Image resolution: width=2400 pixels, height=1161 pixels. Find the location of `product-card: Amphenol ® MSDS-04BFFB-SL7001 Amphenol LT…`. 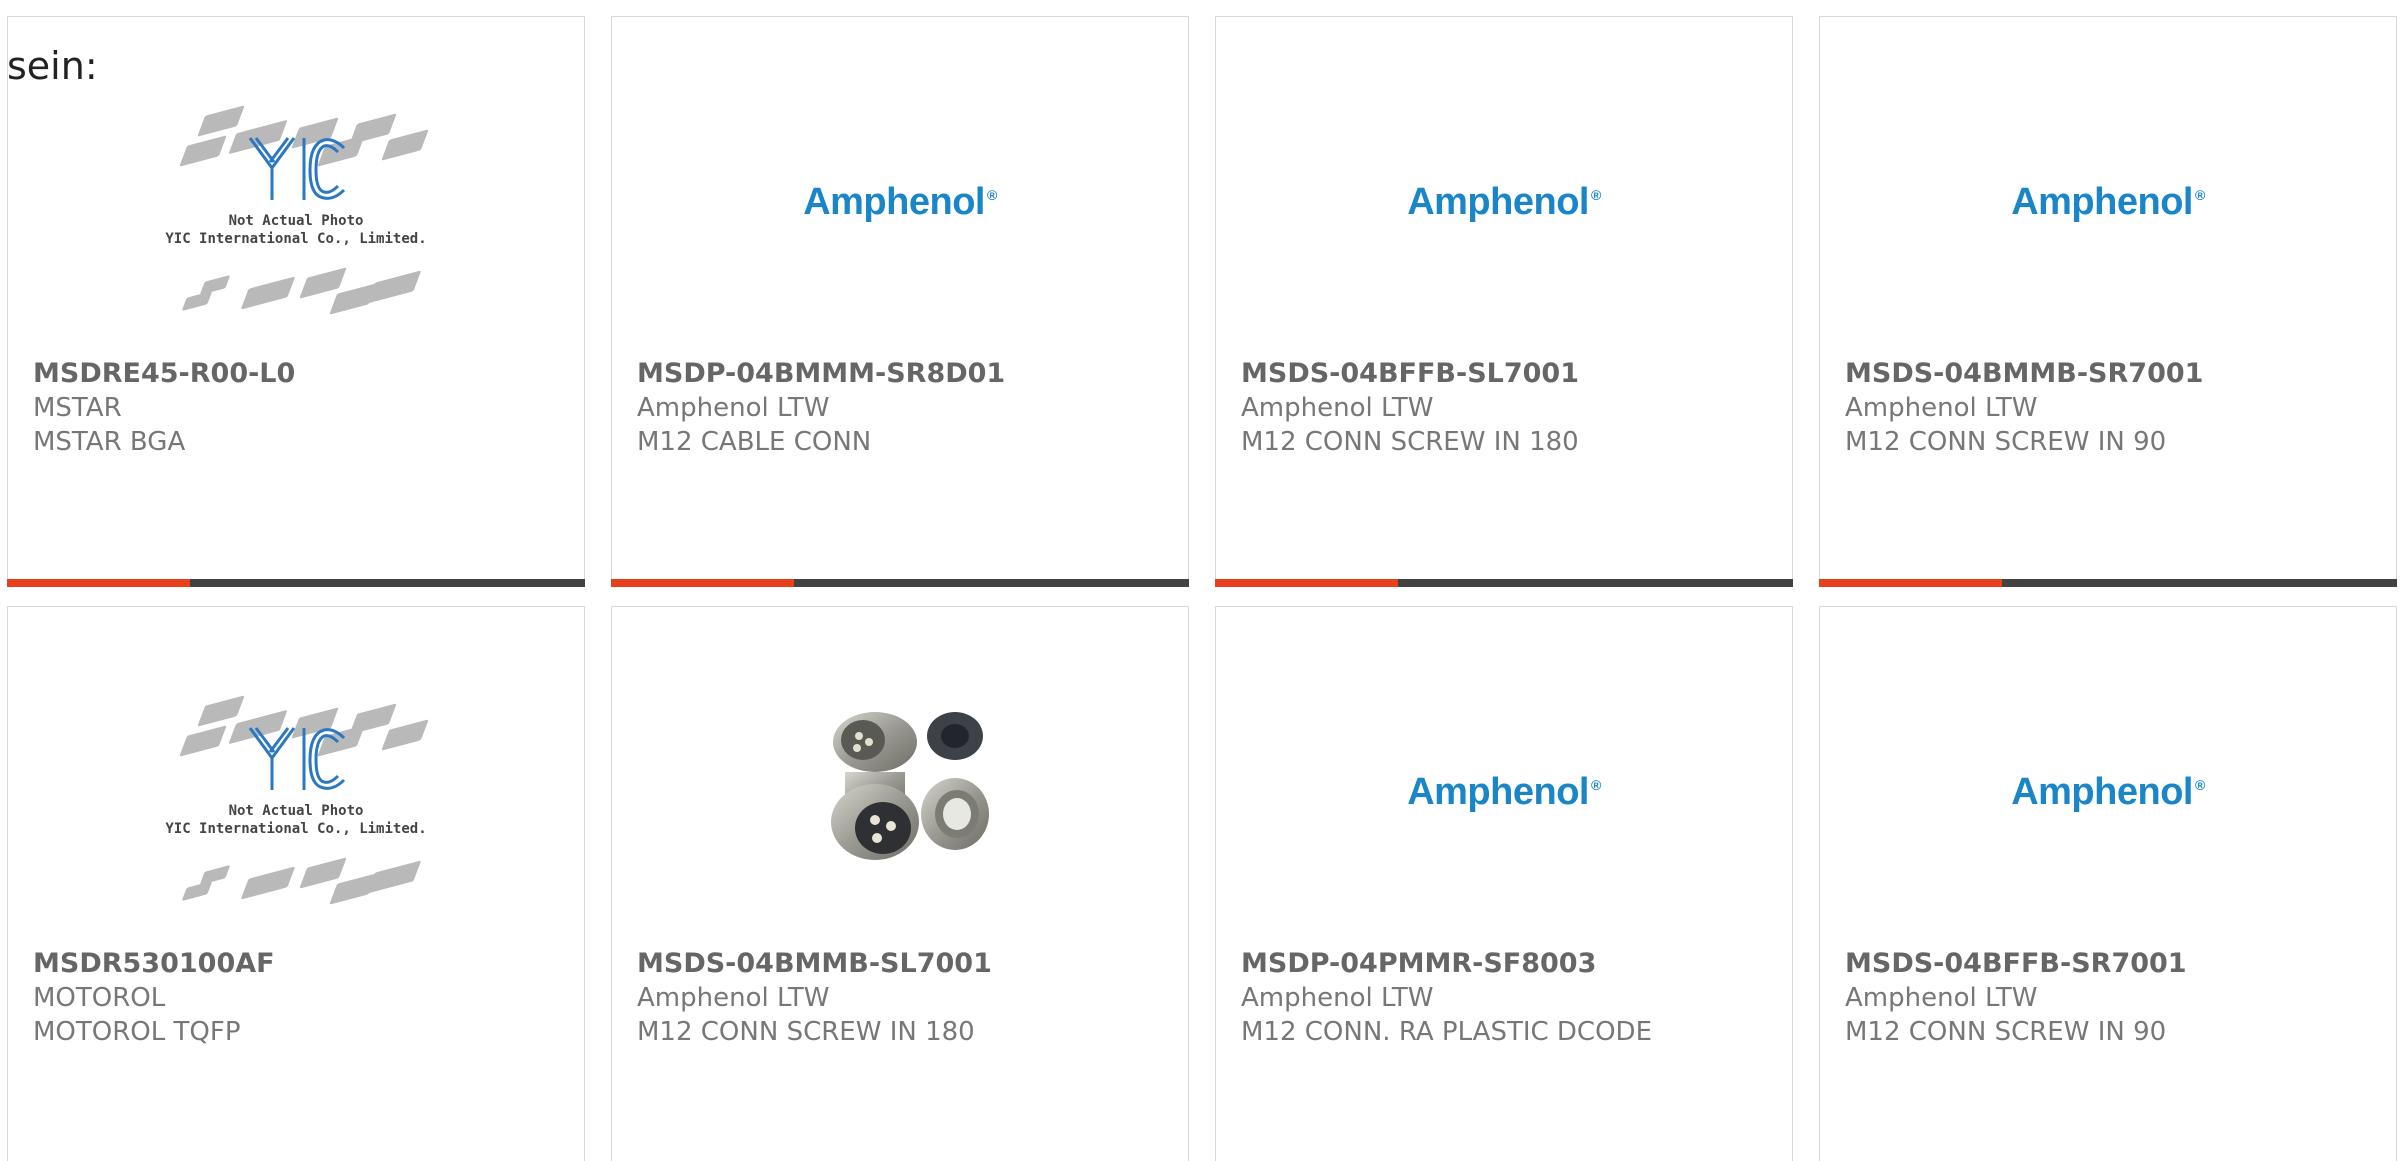

product-card: Amphenol ® MSDS-04BFFB-SL7001 Amphenol LT… is located at coordinates (1504, 301).